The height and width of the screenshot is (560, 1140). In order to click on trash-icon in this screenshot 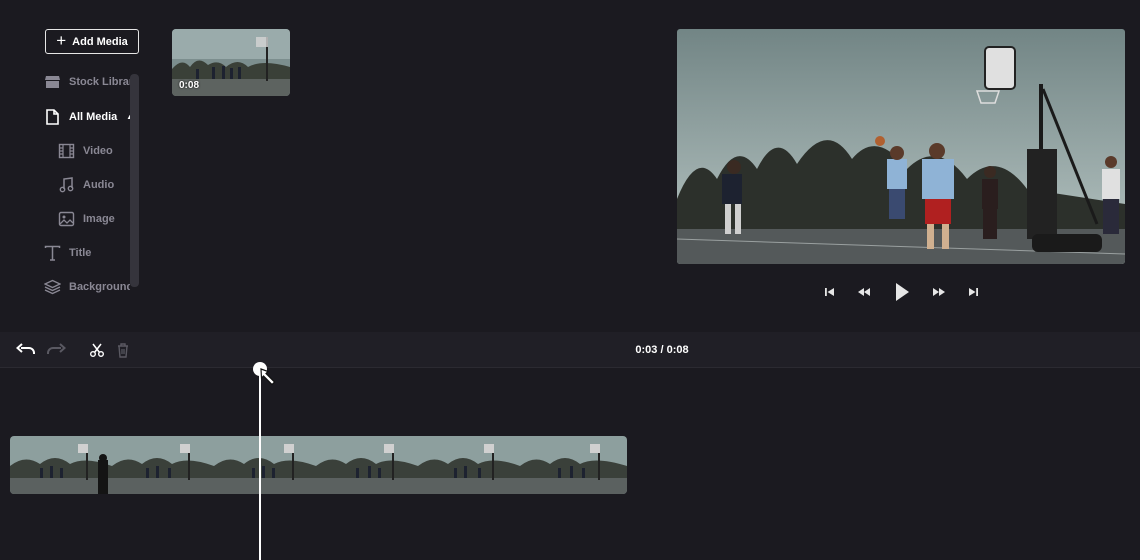, I will do `click(123, 350)`.